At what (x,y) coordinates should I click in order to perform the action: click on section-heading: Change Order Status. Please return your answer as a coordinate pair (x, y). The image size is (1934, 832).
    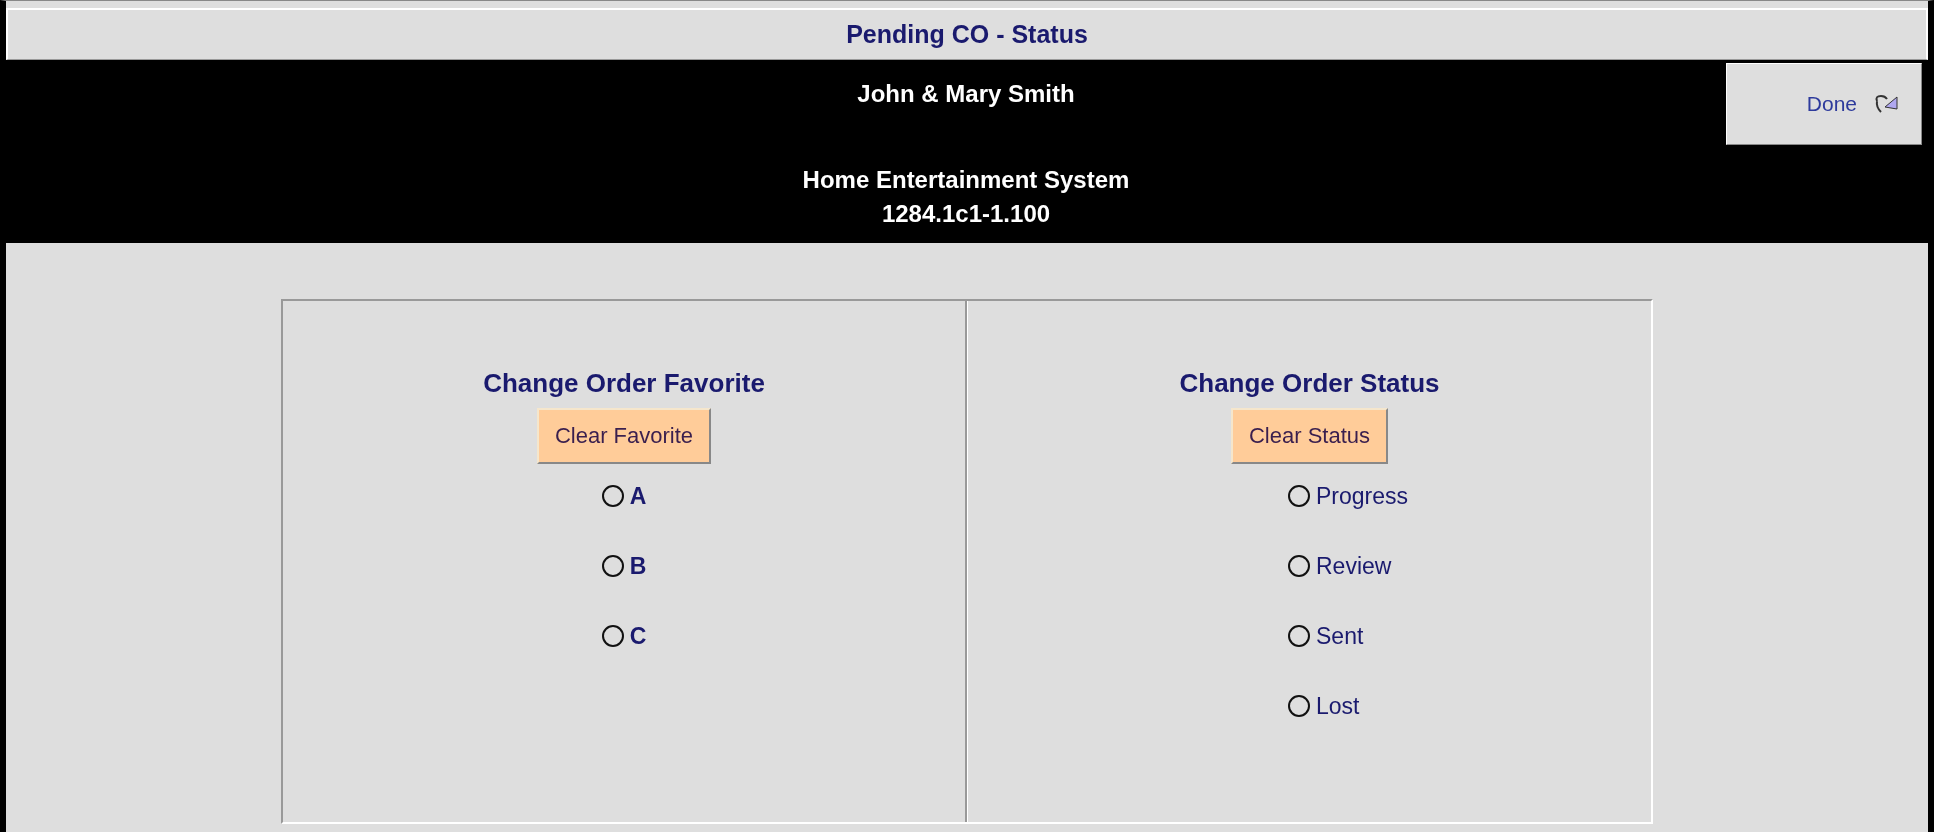
    Looking at the image, I should click on (1309, 383).